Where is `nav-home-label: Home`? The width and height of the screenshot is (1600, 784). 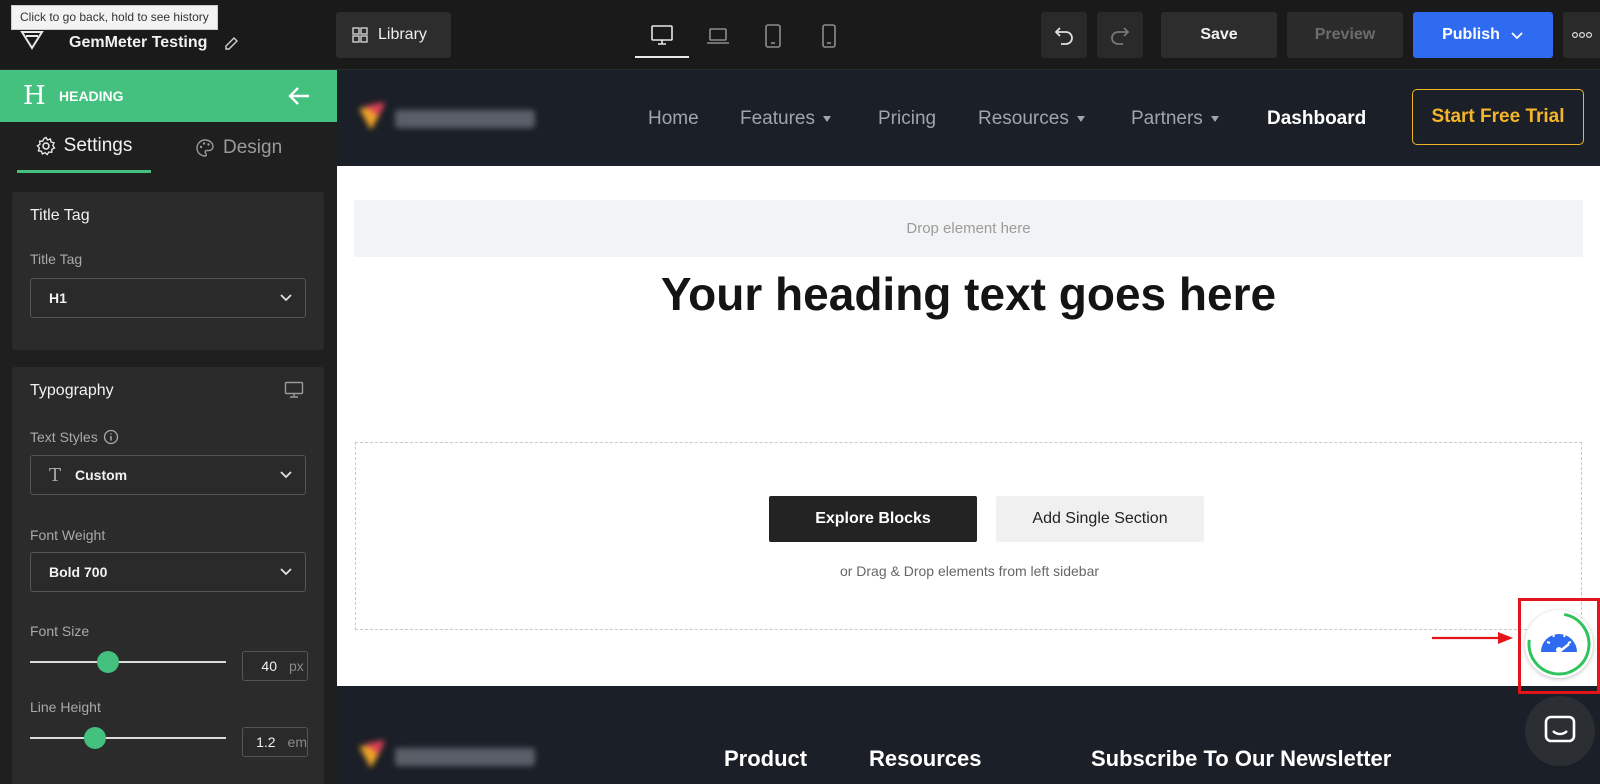 nav-home-label: Home is located at coordinates (673, 118).